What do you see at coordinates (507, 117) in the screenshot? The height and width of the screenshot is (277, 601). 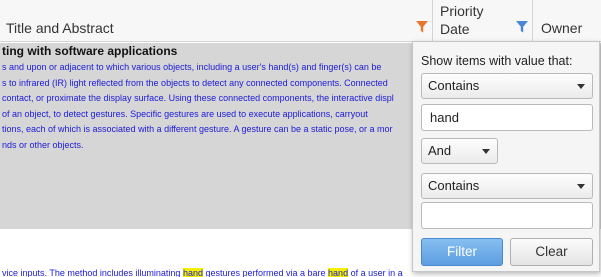 I see `value1-input` at bounding box center [507, 117].